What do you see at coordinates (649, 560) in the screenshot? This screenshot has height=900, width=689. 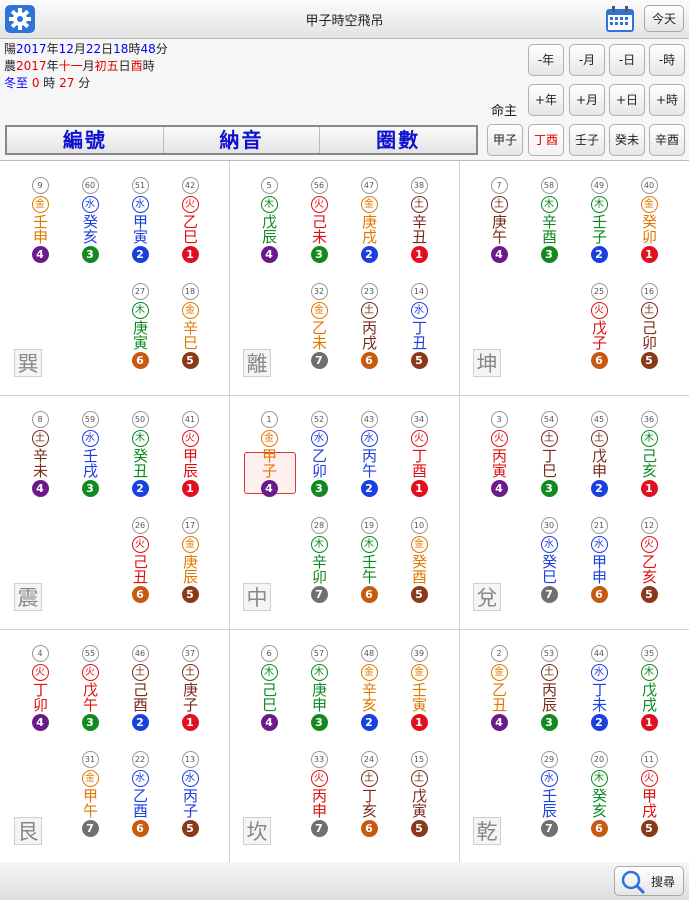 I see `star-column: 12 火乙亥 5` at bounding box center [649, 560].